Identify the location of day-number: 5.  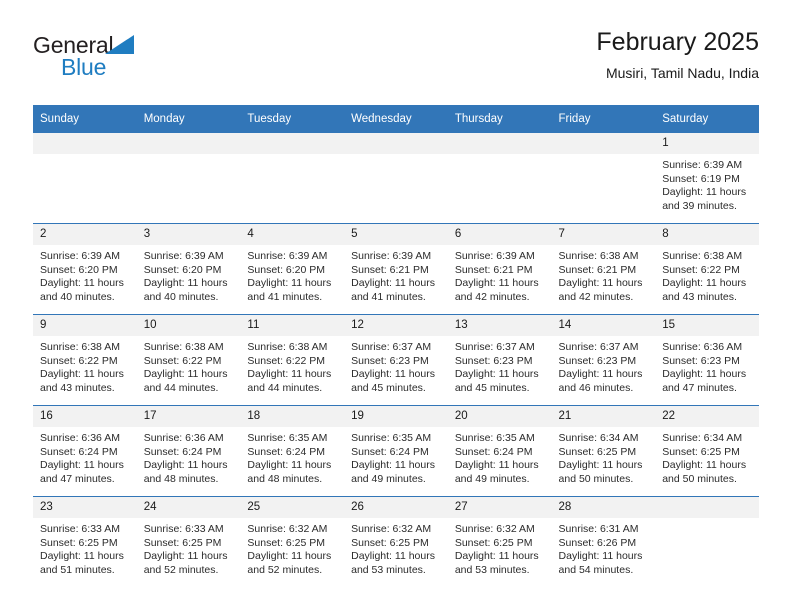
(396, 234).